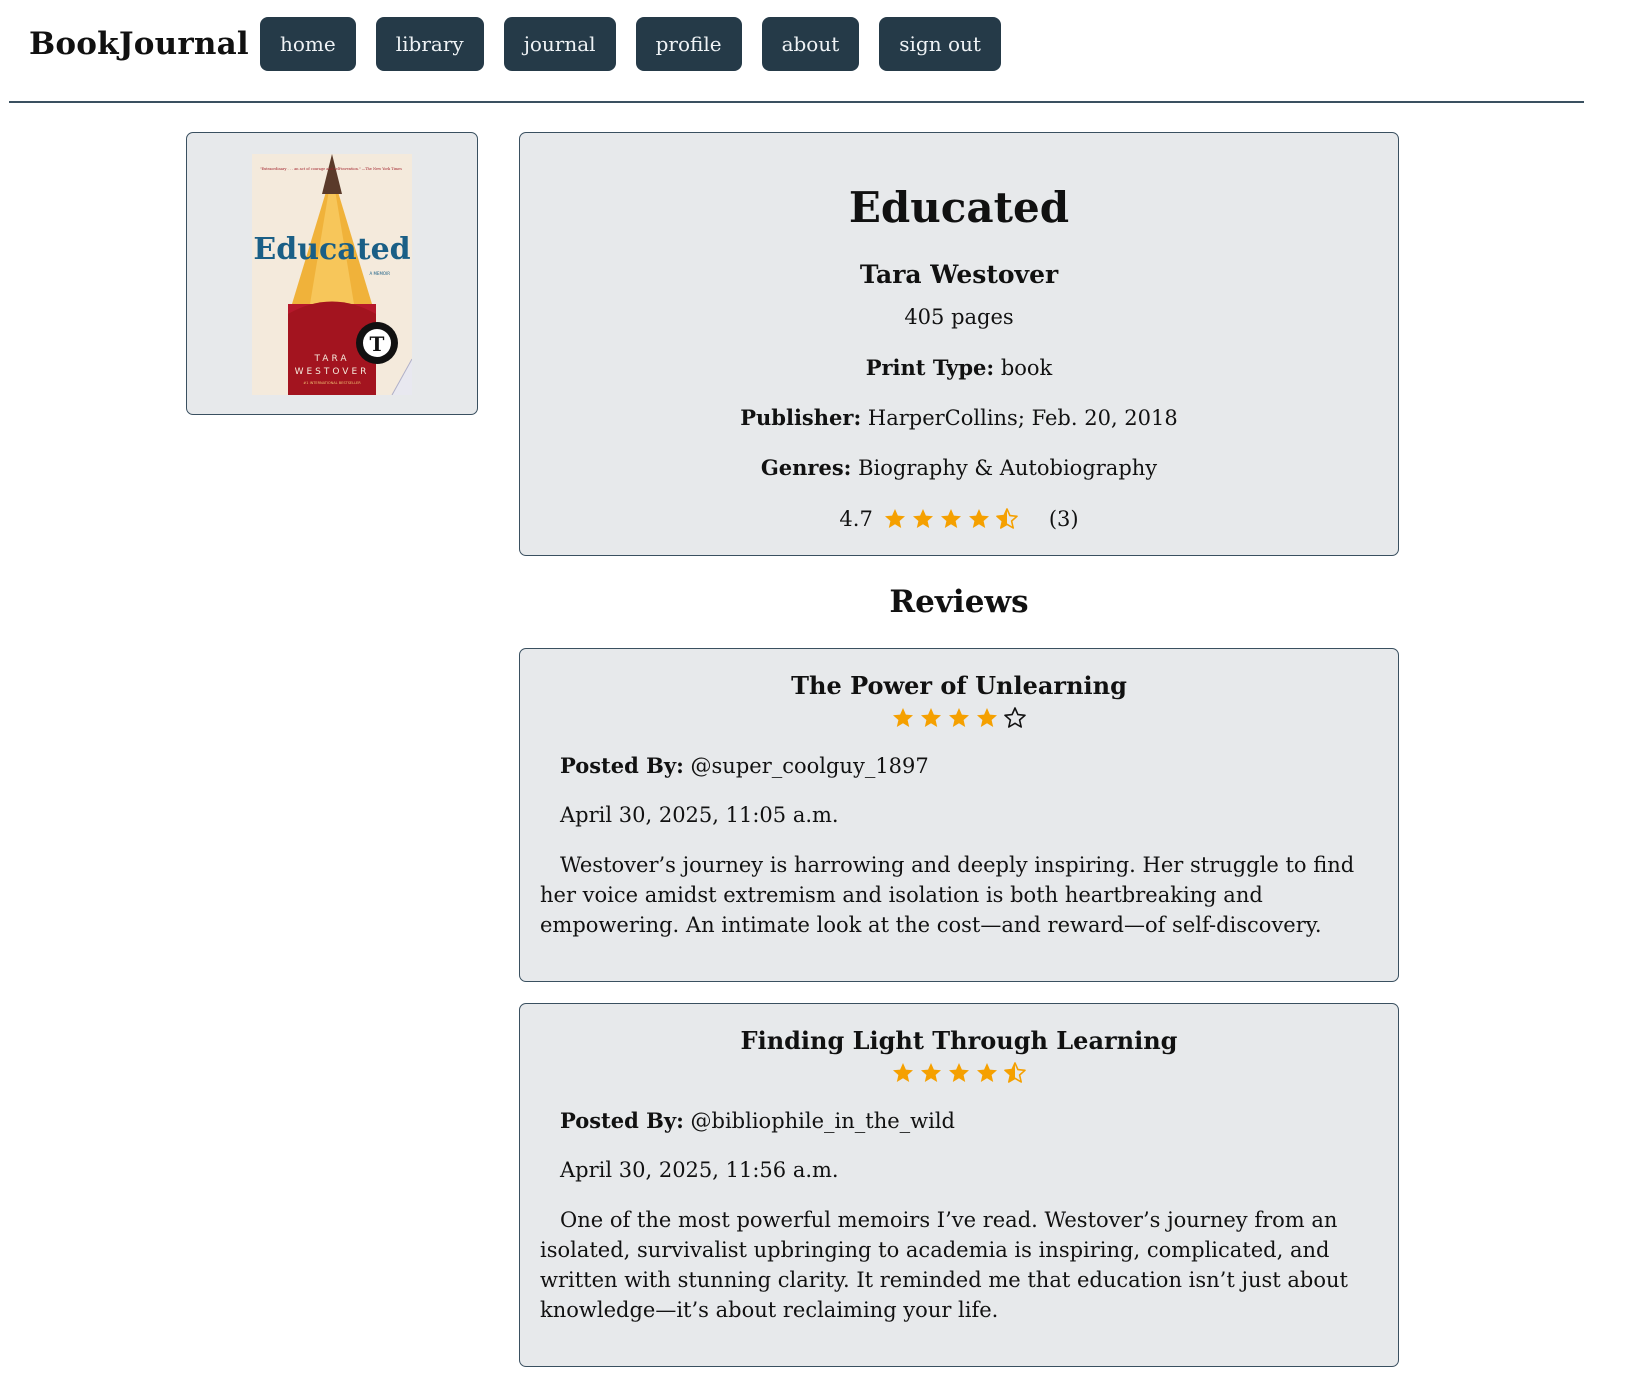 The image size is (1631, 1378). I want to click on cover-author-first: TARA, so click(331, 359).